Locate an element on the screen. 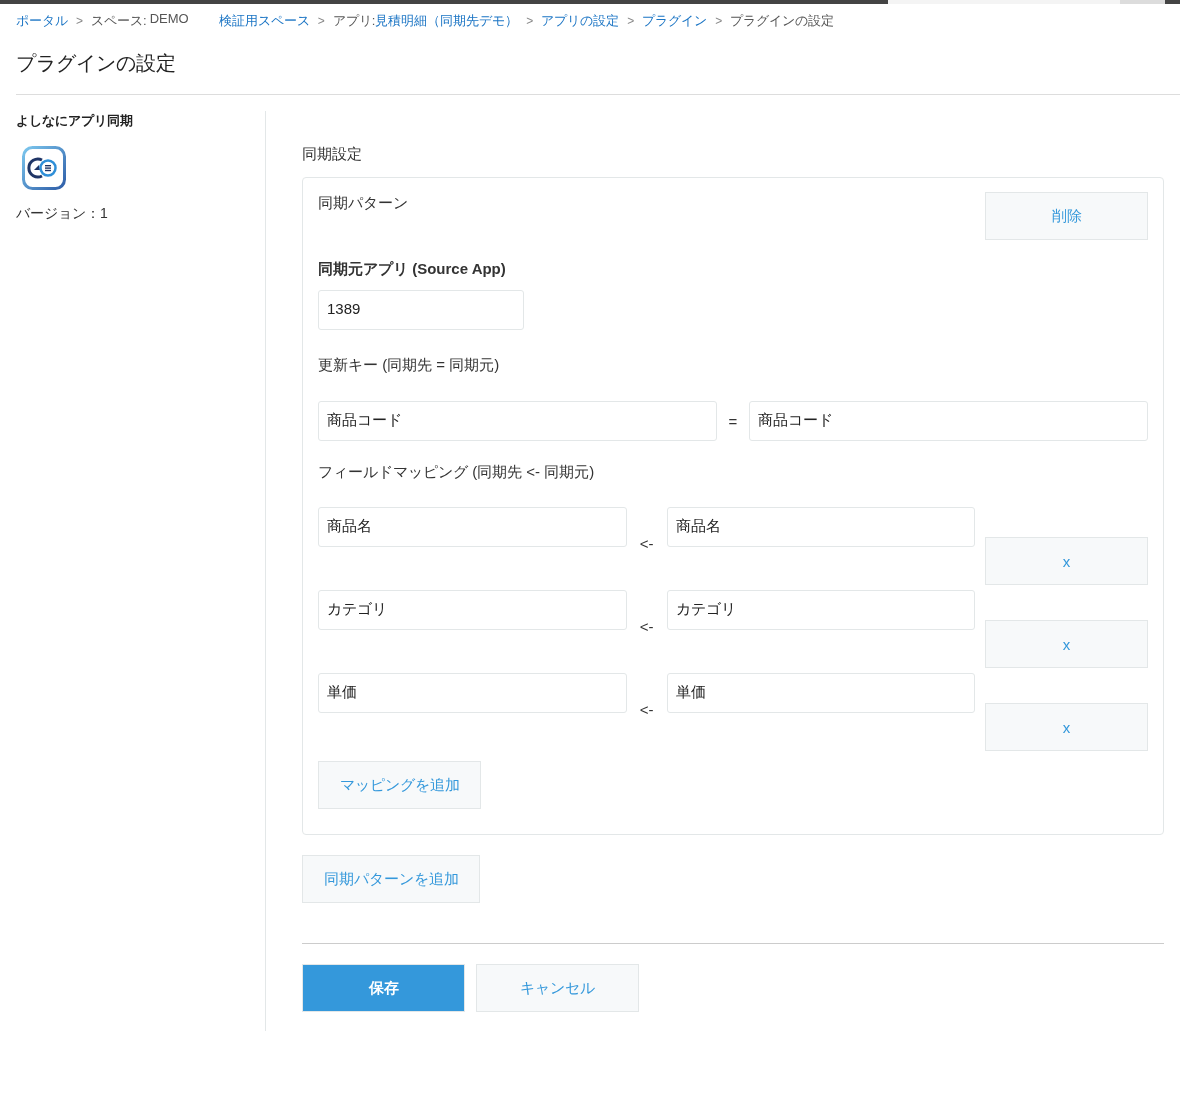 Image resolution: width=1180 pixels, height=1095 pixels. plugin-logo-icon is located at coordinates (44, 168).